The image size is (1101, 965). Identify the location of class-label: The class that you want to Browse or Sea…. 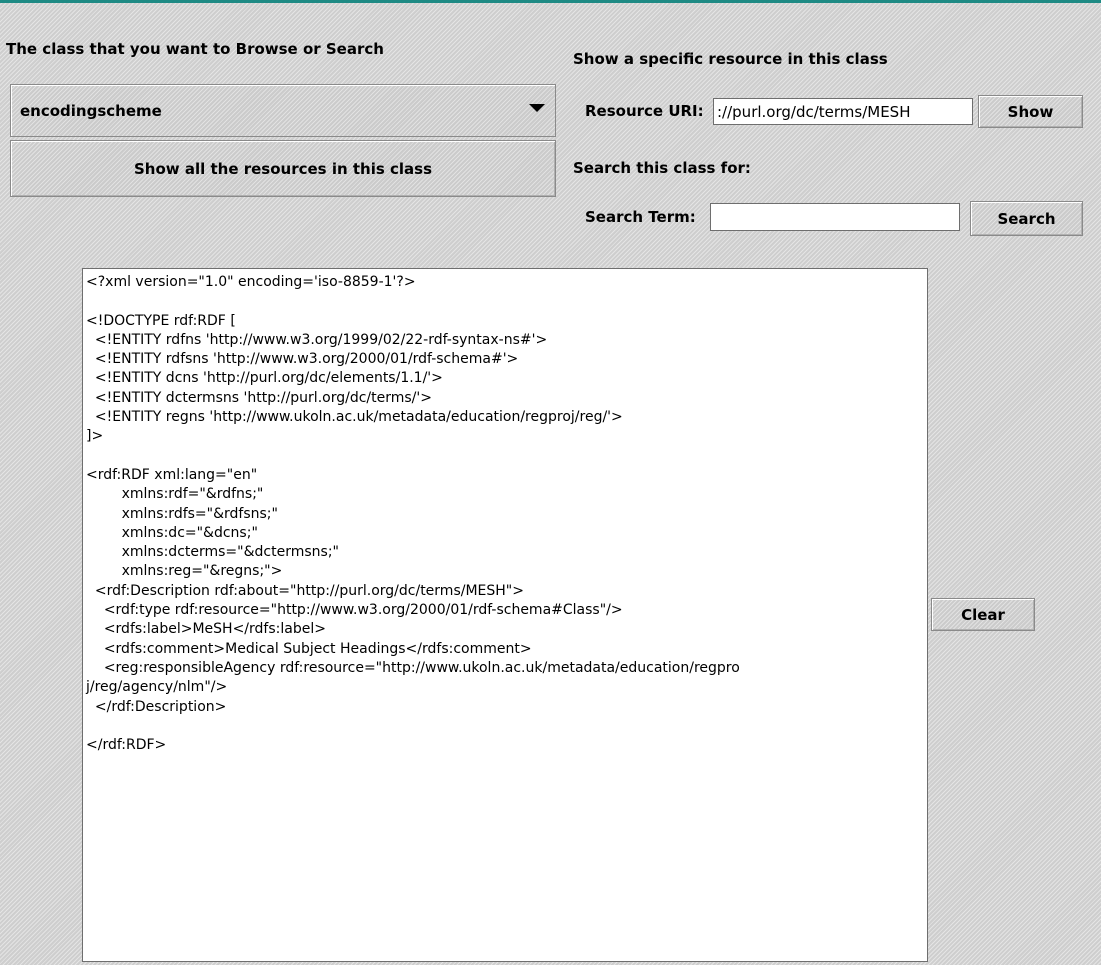
(195, 49).